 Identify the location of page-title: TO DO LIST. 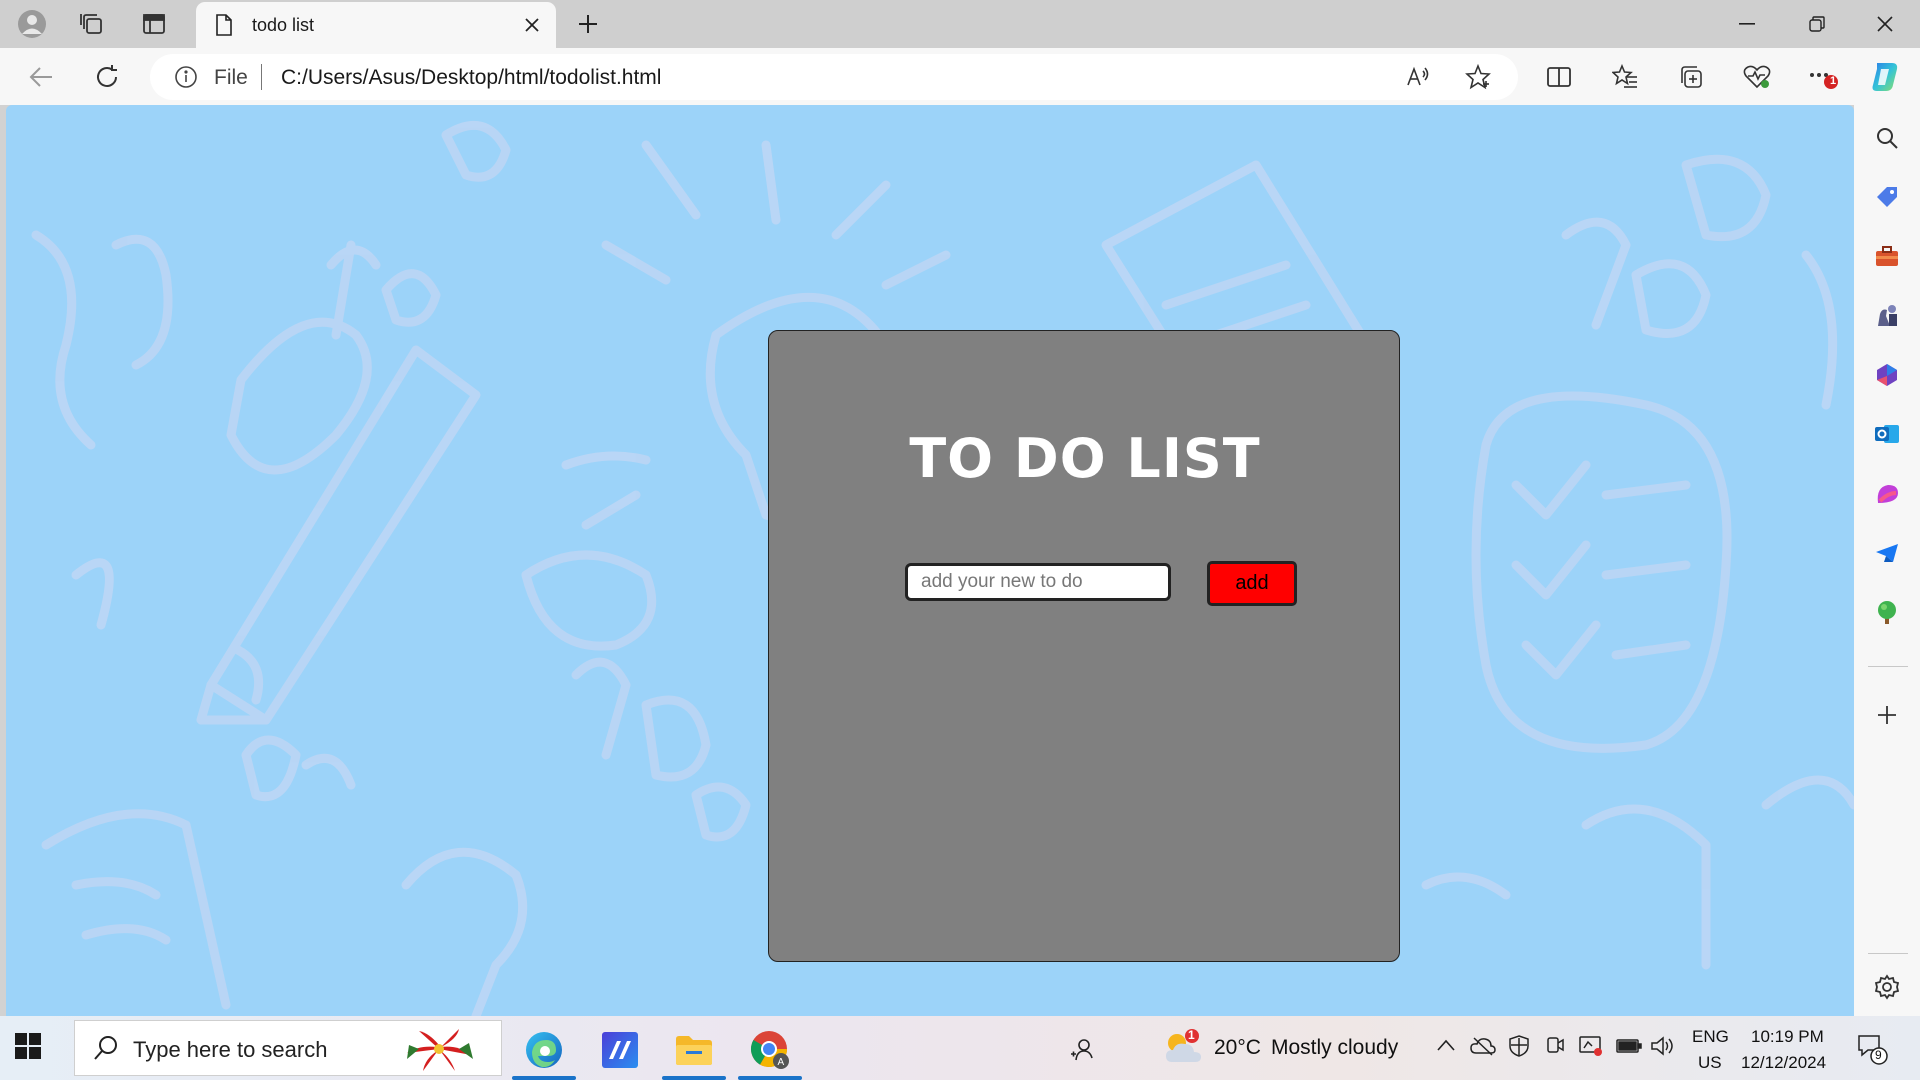
(1085, 458).